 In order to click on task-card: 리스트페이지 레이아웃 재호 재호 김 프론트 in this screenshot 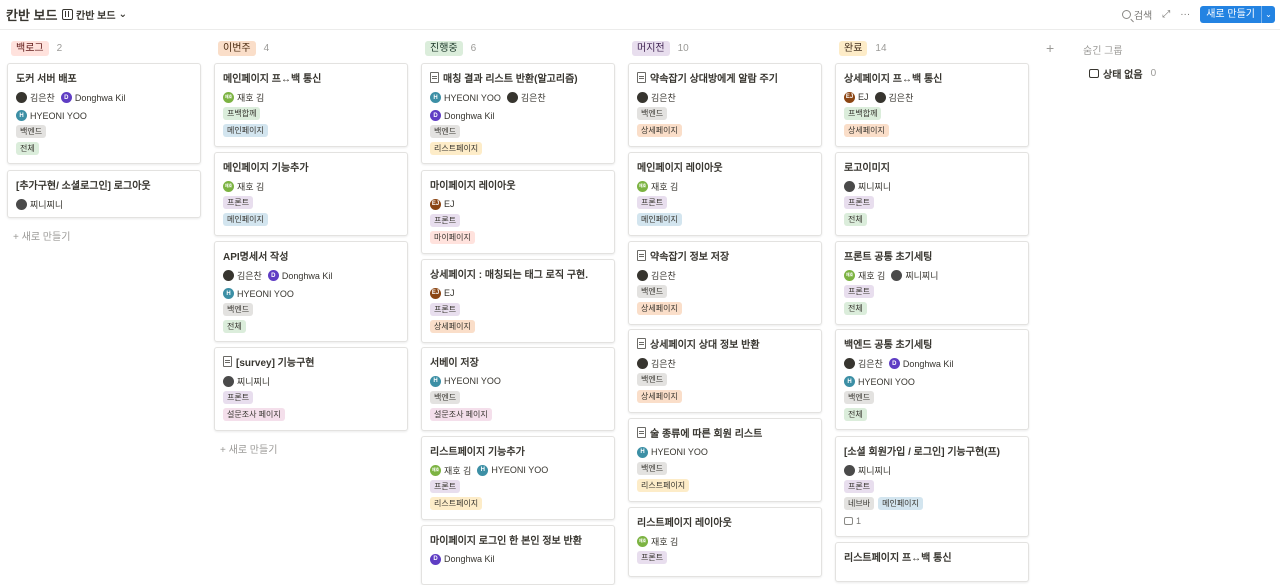, I will do `click(725, 542)`.